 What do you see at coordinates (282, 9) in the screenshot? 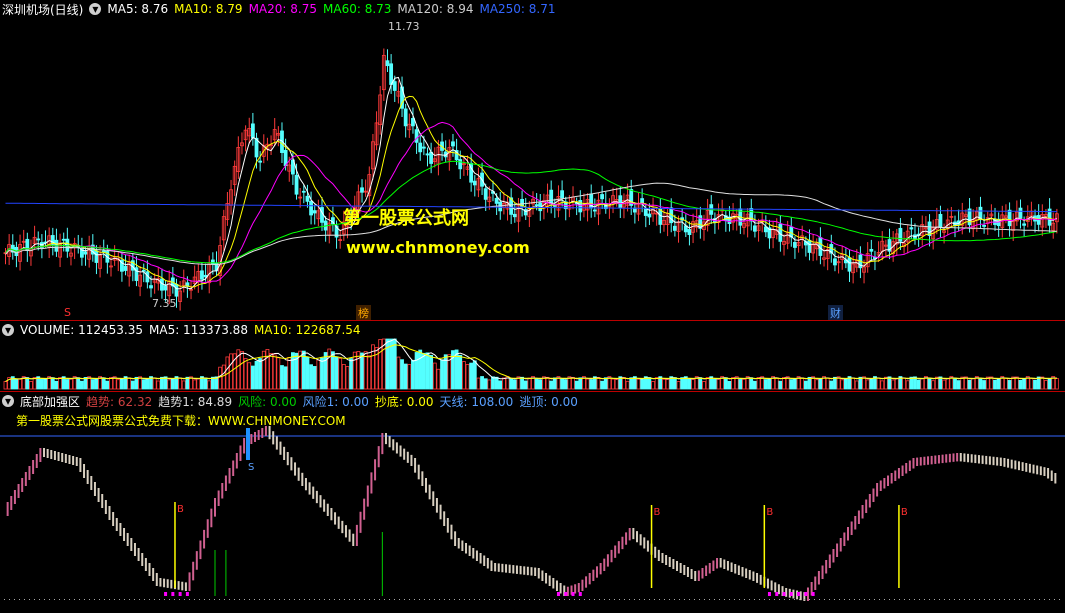
I see `ma20-label: MA20: 8.75` at bounding box center [282, 9].